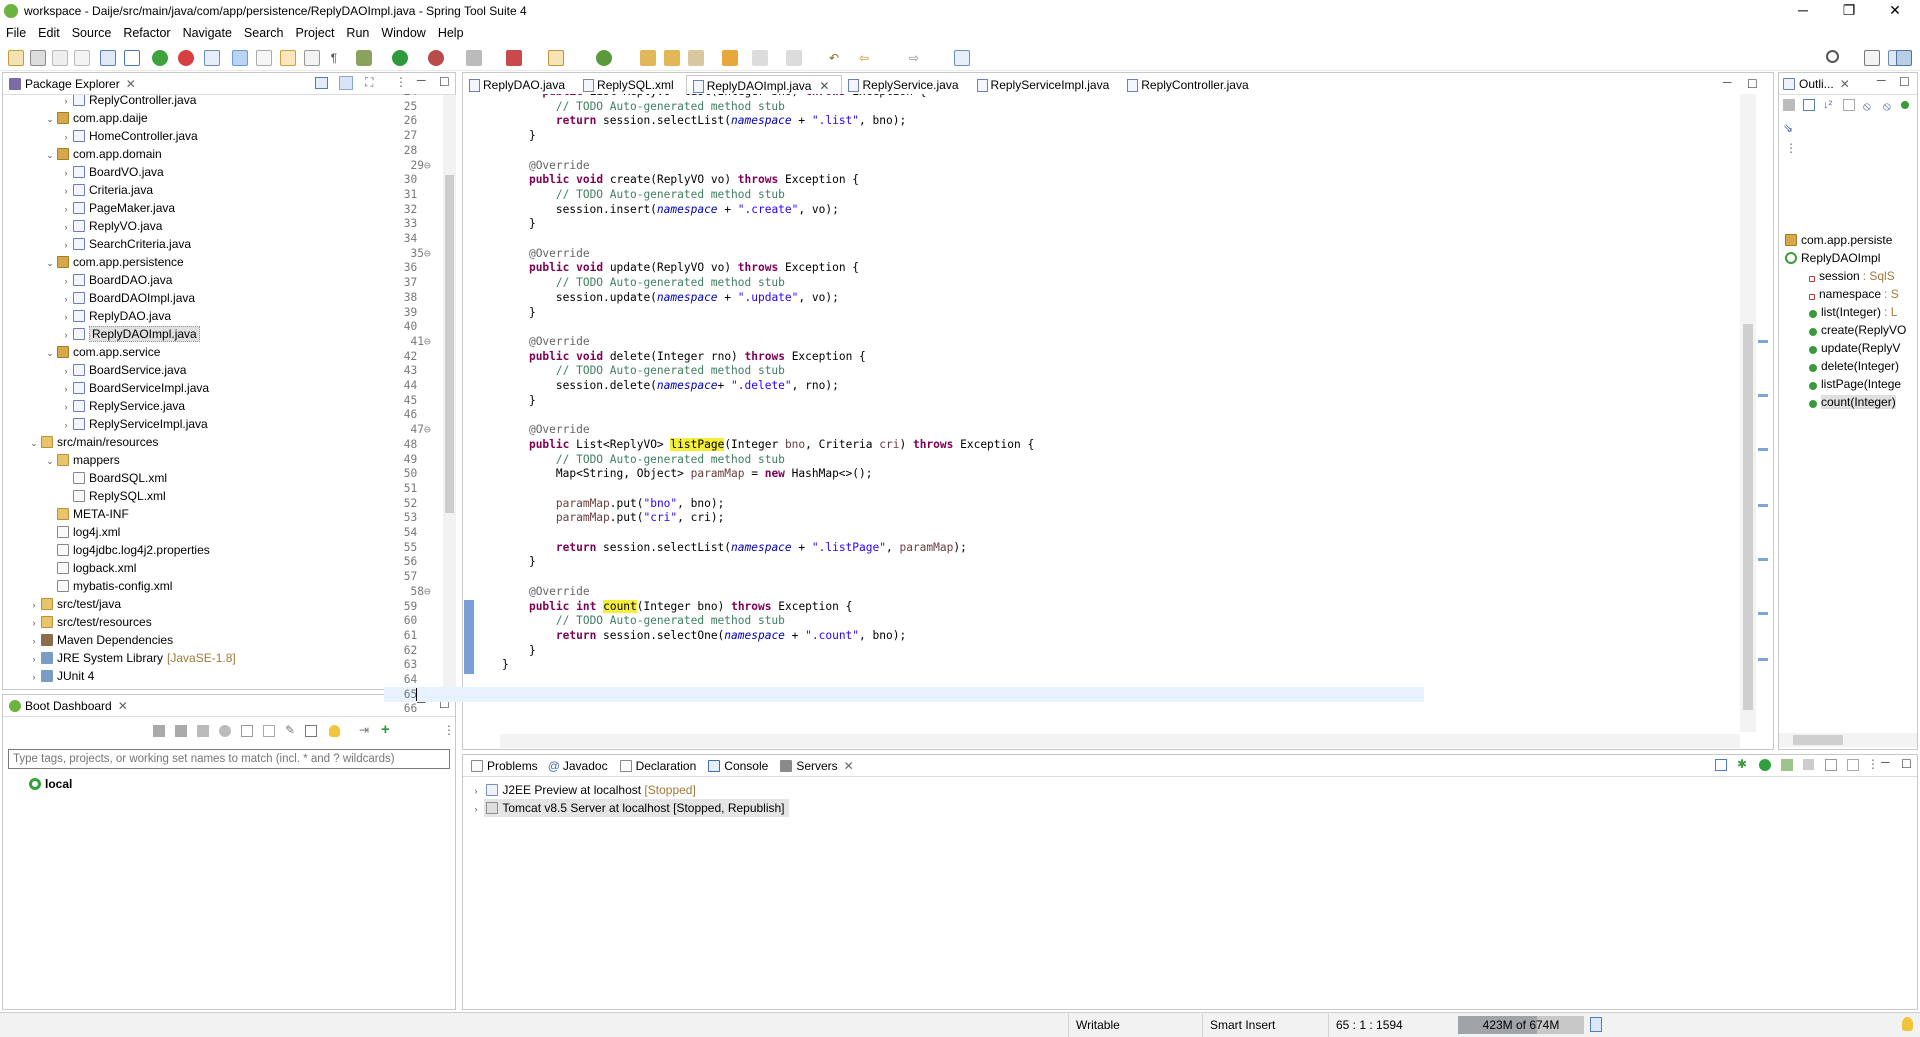 The width and height of the screenshot is (1920, 1037). What do you see at coordinates (92, 33) in the screenshot?
I see `menu-source: Source` at bounding box center [92, 33].